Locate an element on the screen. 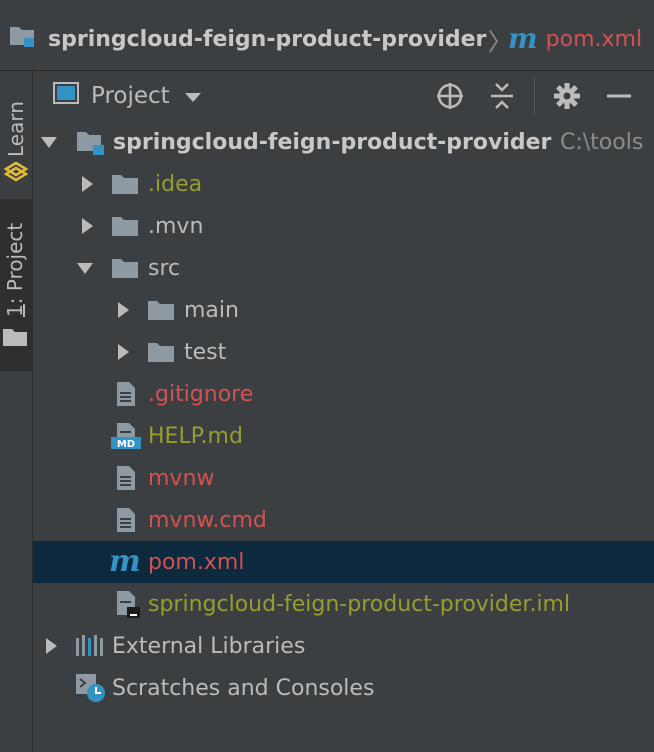  scratches-icon is located at coordinates (91, 688).